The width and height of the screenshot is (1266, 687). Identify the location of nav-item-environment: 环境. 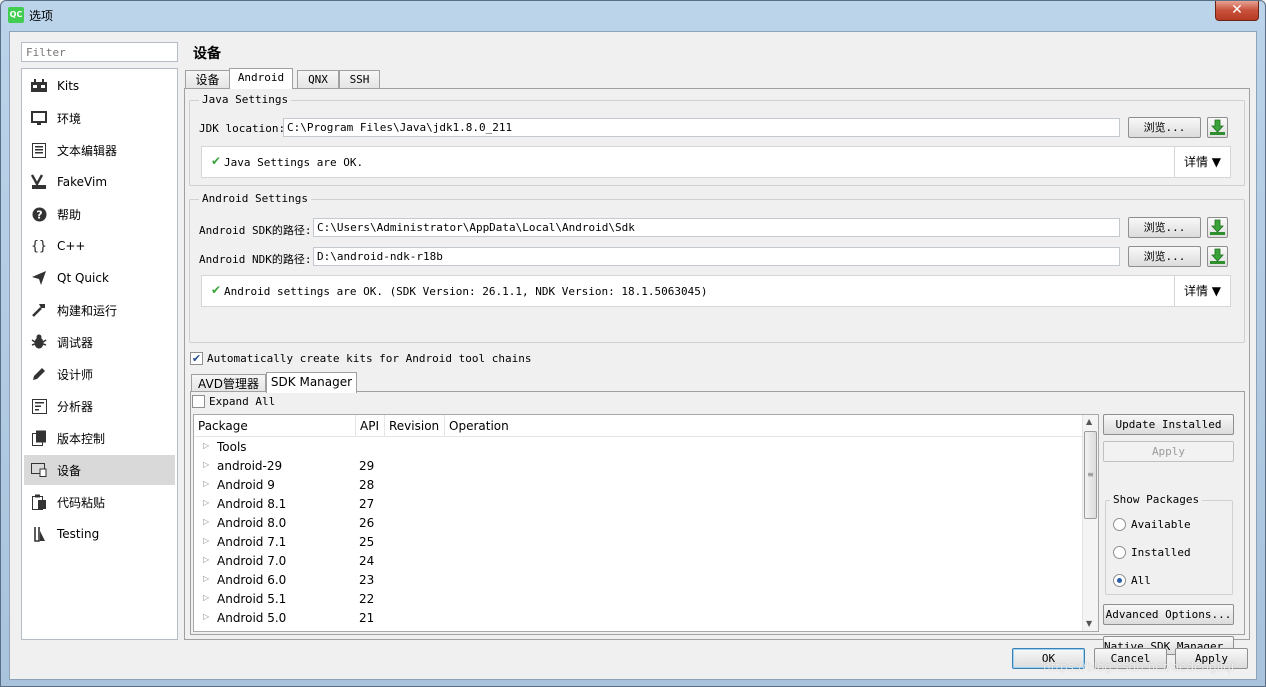
(99, 118).